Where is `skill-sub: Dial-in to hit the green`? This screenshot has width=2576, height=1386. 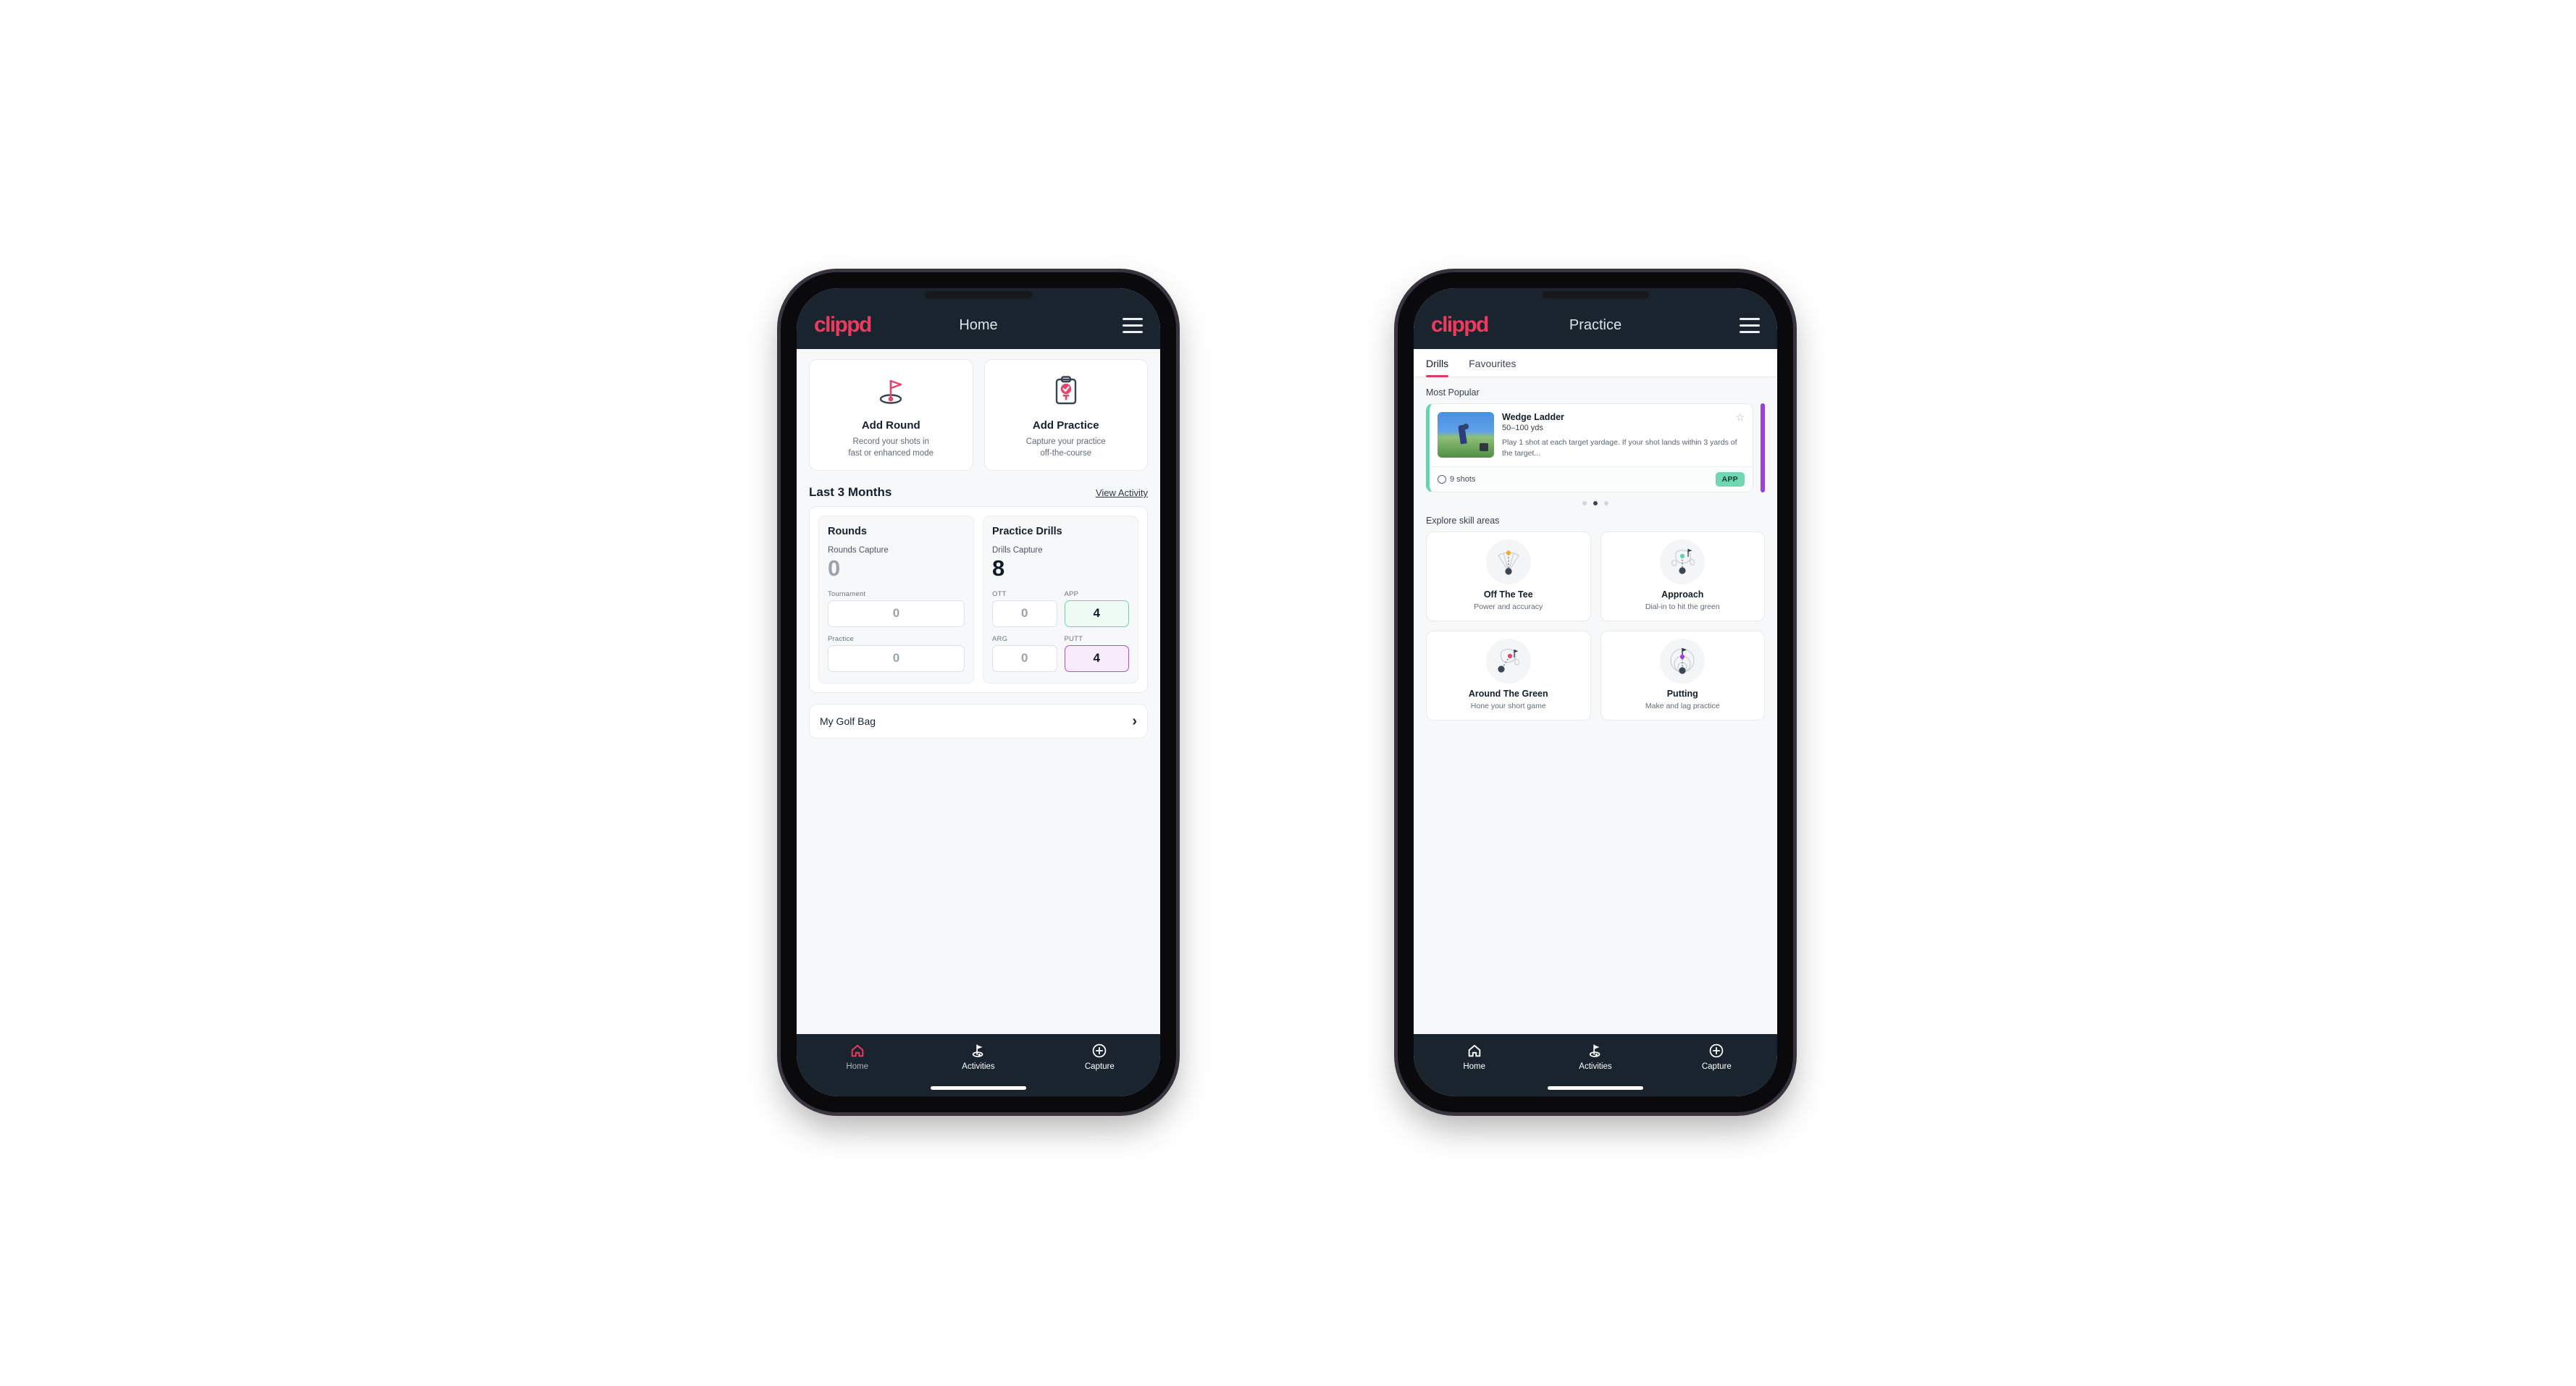
skill-sub: Dial-in to hit the green is located at coordinates (1682, 606).